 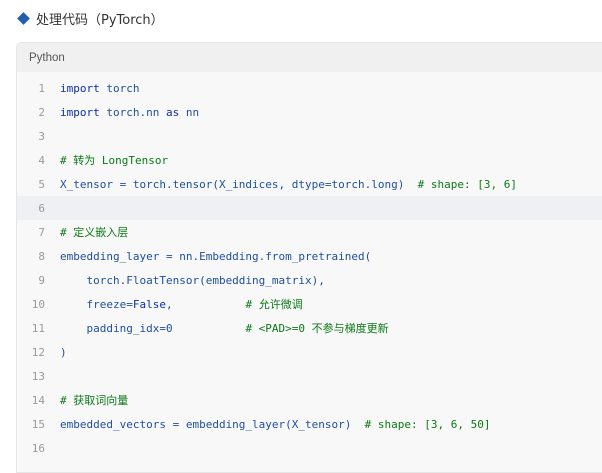 I want to click on code-text: torch.FloatTensor(embedding_matrix),, so click(x=331, y=280).